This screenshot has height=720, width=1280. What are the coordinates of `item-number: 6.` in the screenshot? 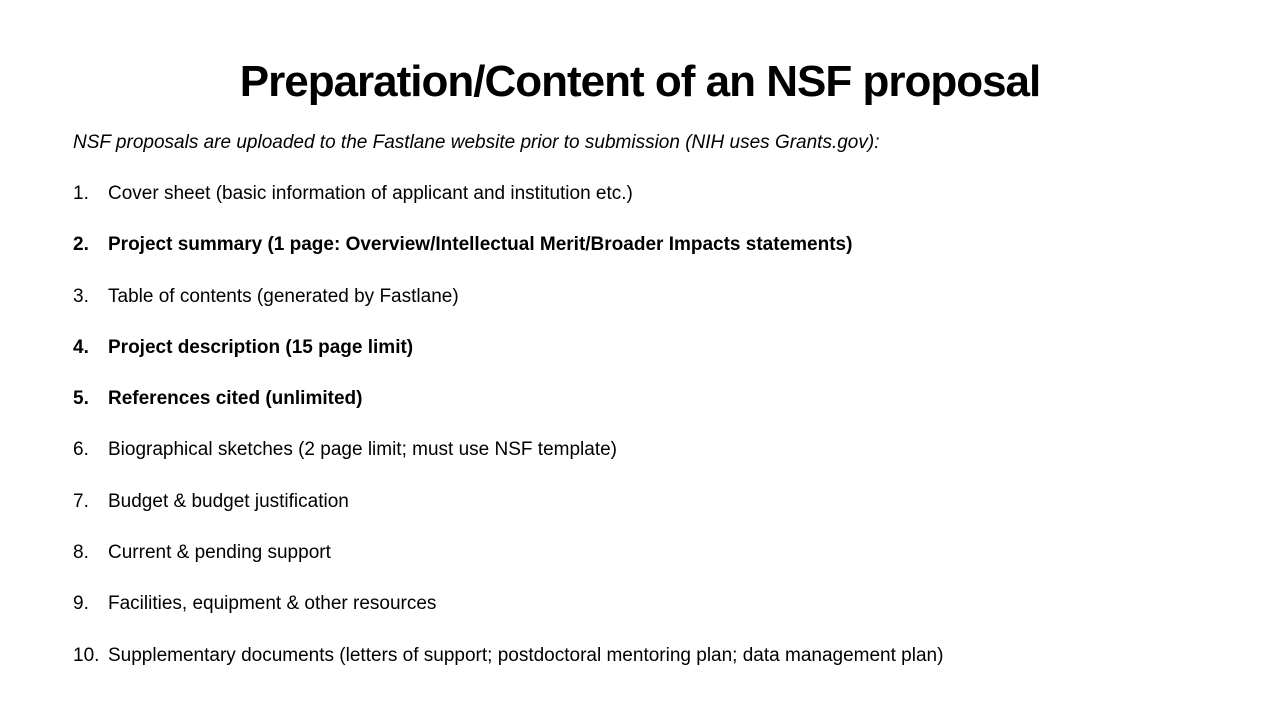 It's located at (81, 450).